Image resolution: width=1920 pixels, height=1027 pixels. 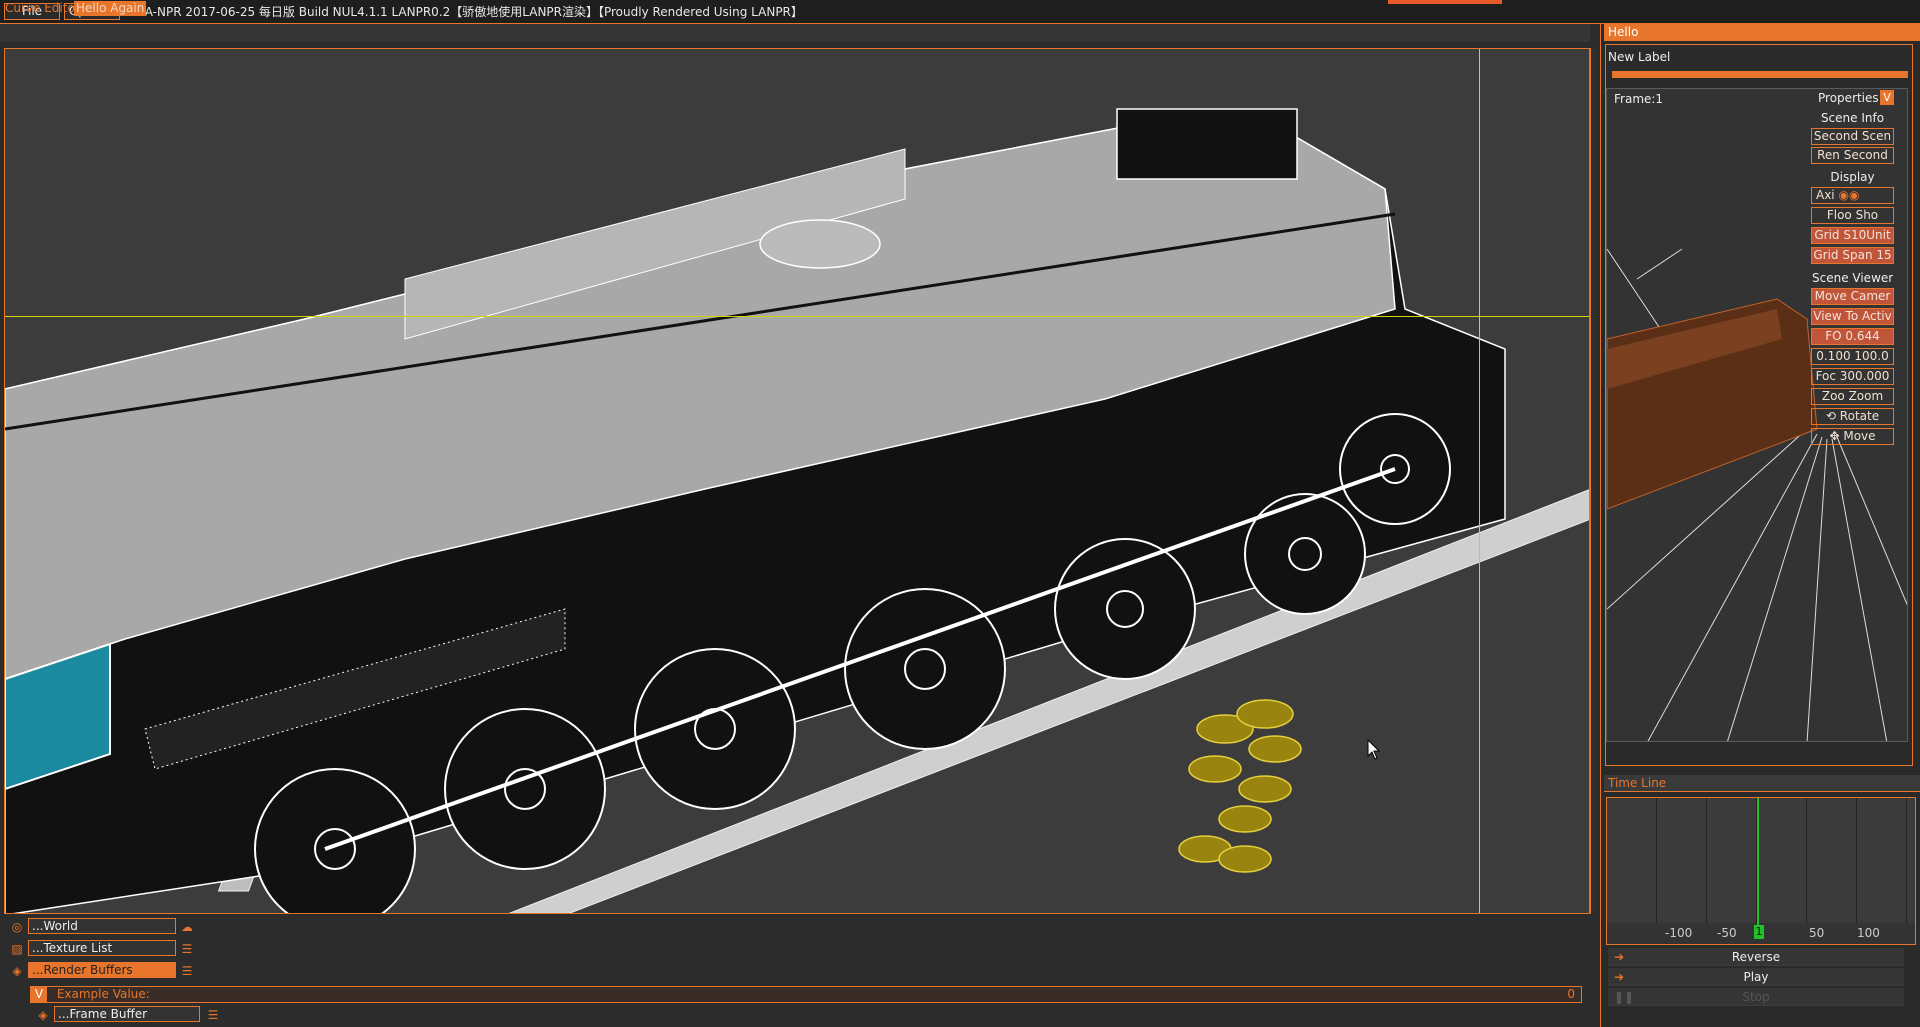 I want to click on rotate-icon: ⟲, so click(x=1830, y=416).